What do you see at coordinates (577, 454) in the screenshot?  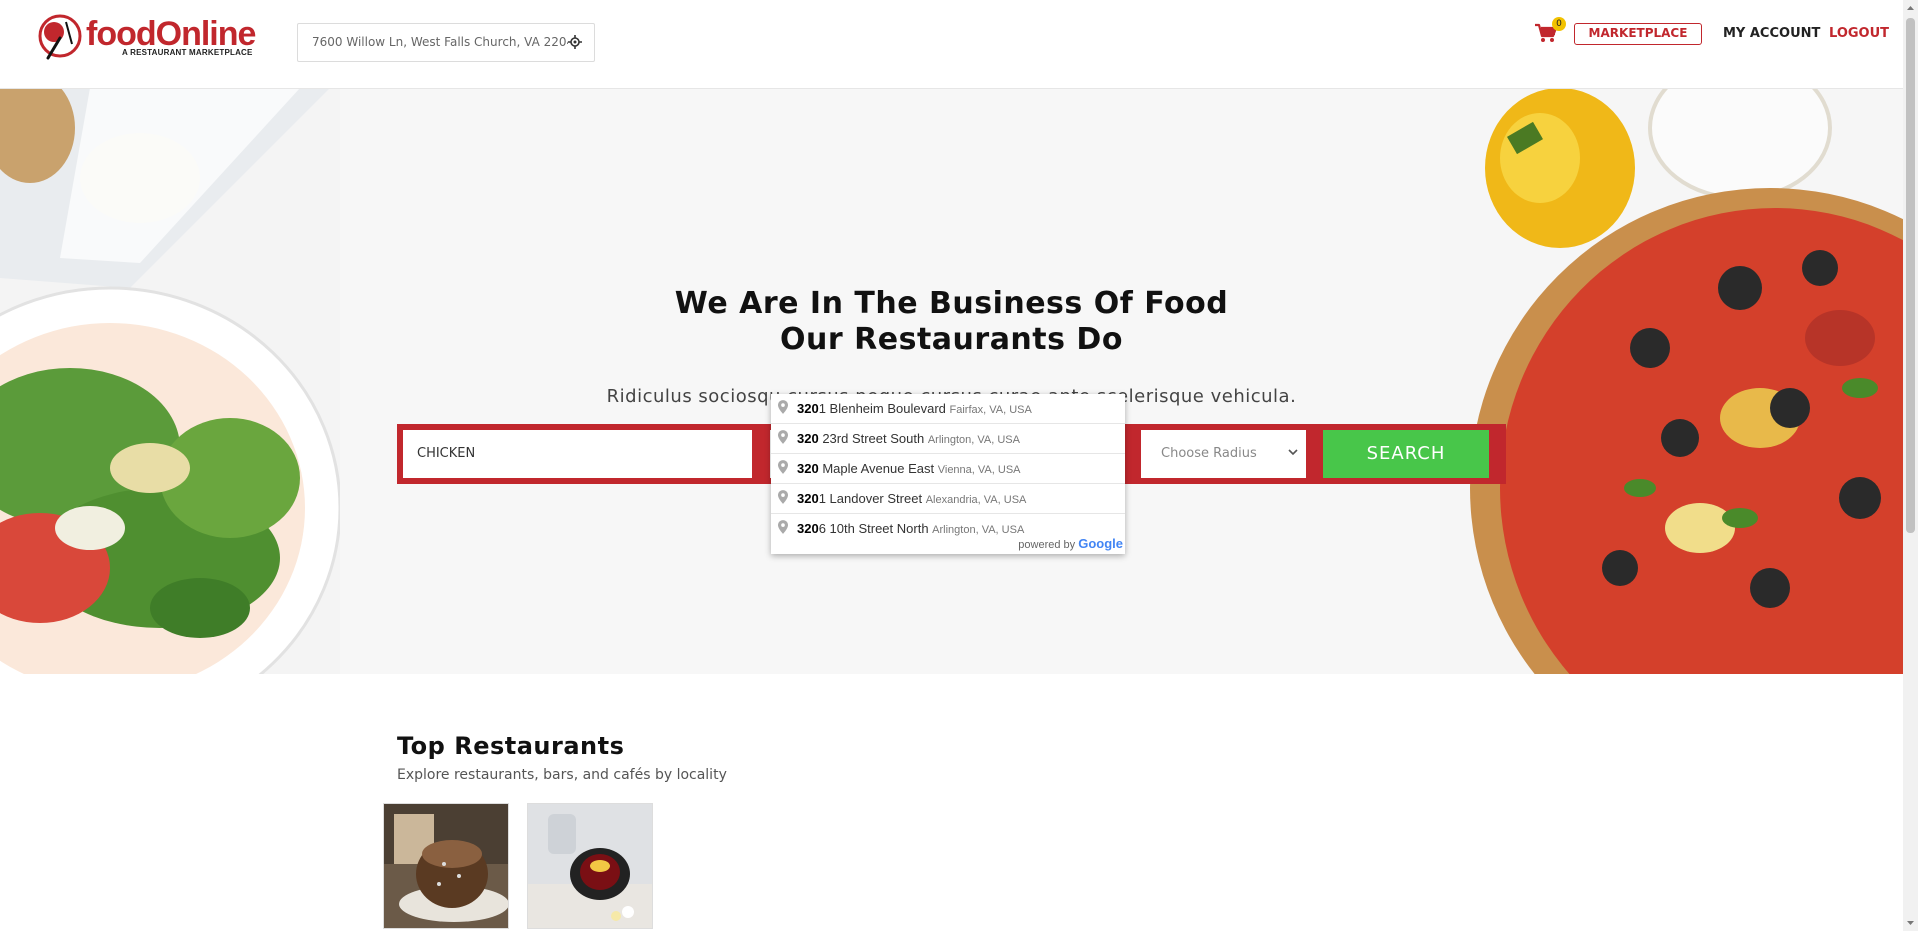 I see `keyword-input: CHICKEN` at bounding box center [577, 454].